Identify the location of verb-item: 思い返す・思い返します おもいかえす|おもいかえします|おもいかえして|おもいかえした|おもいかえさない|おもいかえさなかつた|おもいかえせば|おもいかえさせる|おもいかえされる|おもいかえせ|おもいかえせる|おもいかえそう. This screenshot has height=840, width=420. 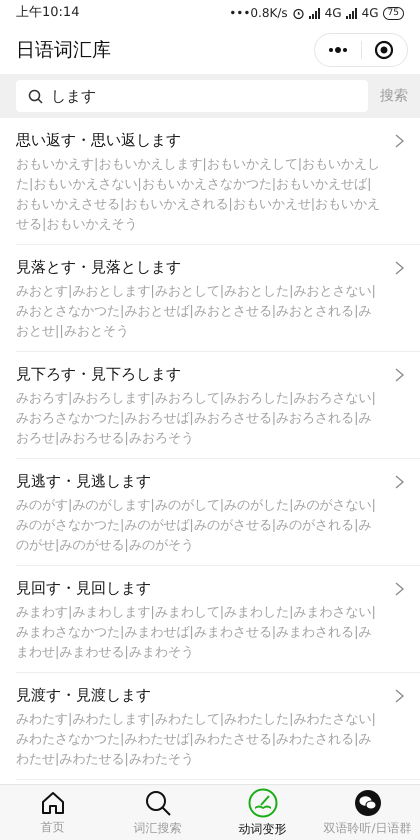
(218, 181).